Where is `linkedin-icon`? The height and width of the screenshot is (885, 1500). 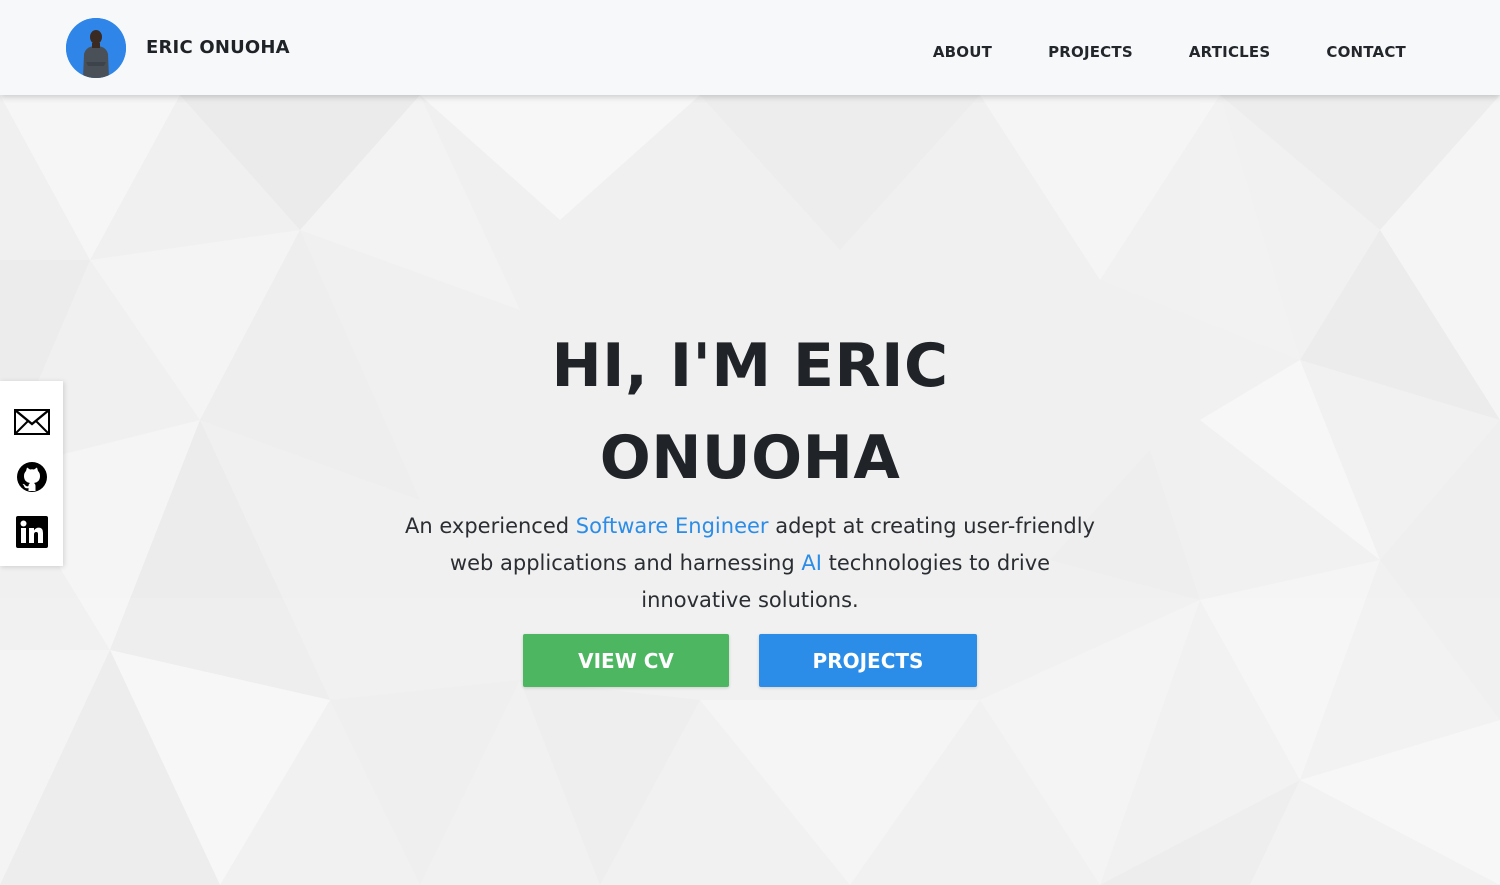
linkedin-icon is located at coordinates (32, 532).